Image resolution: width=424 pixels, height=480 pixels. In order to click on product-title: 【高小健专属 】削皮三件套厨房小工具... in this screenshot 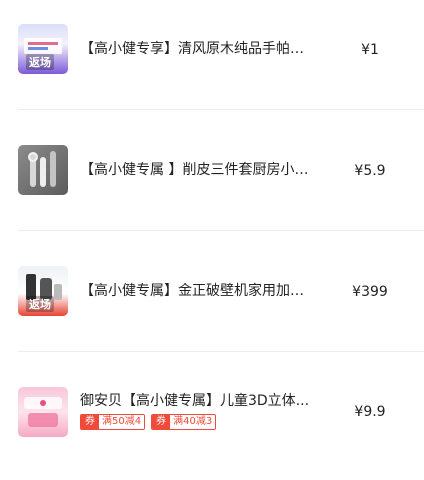, I will do `click(196, 170)`.